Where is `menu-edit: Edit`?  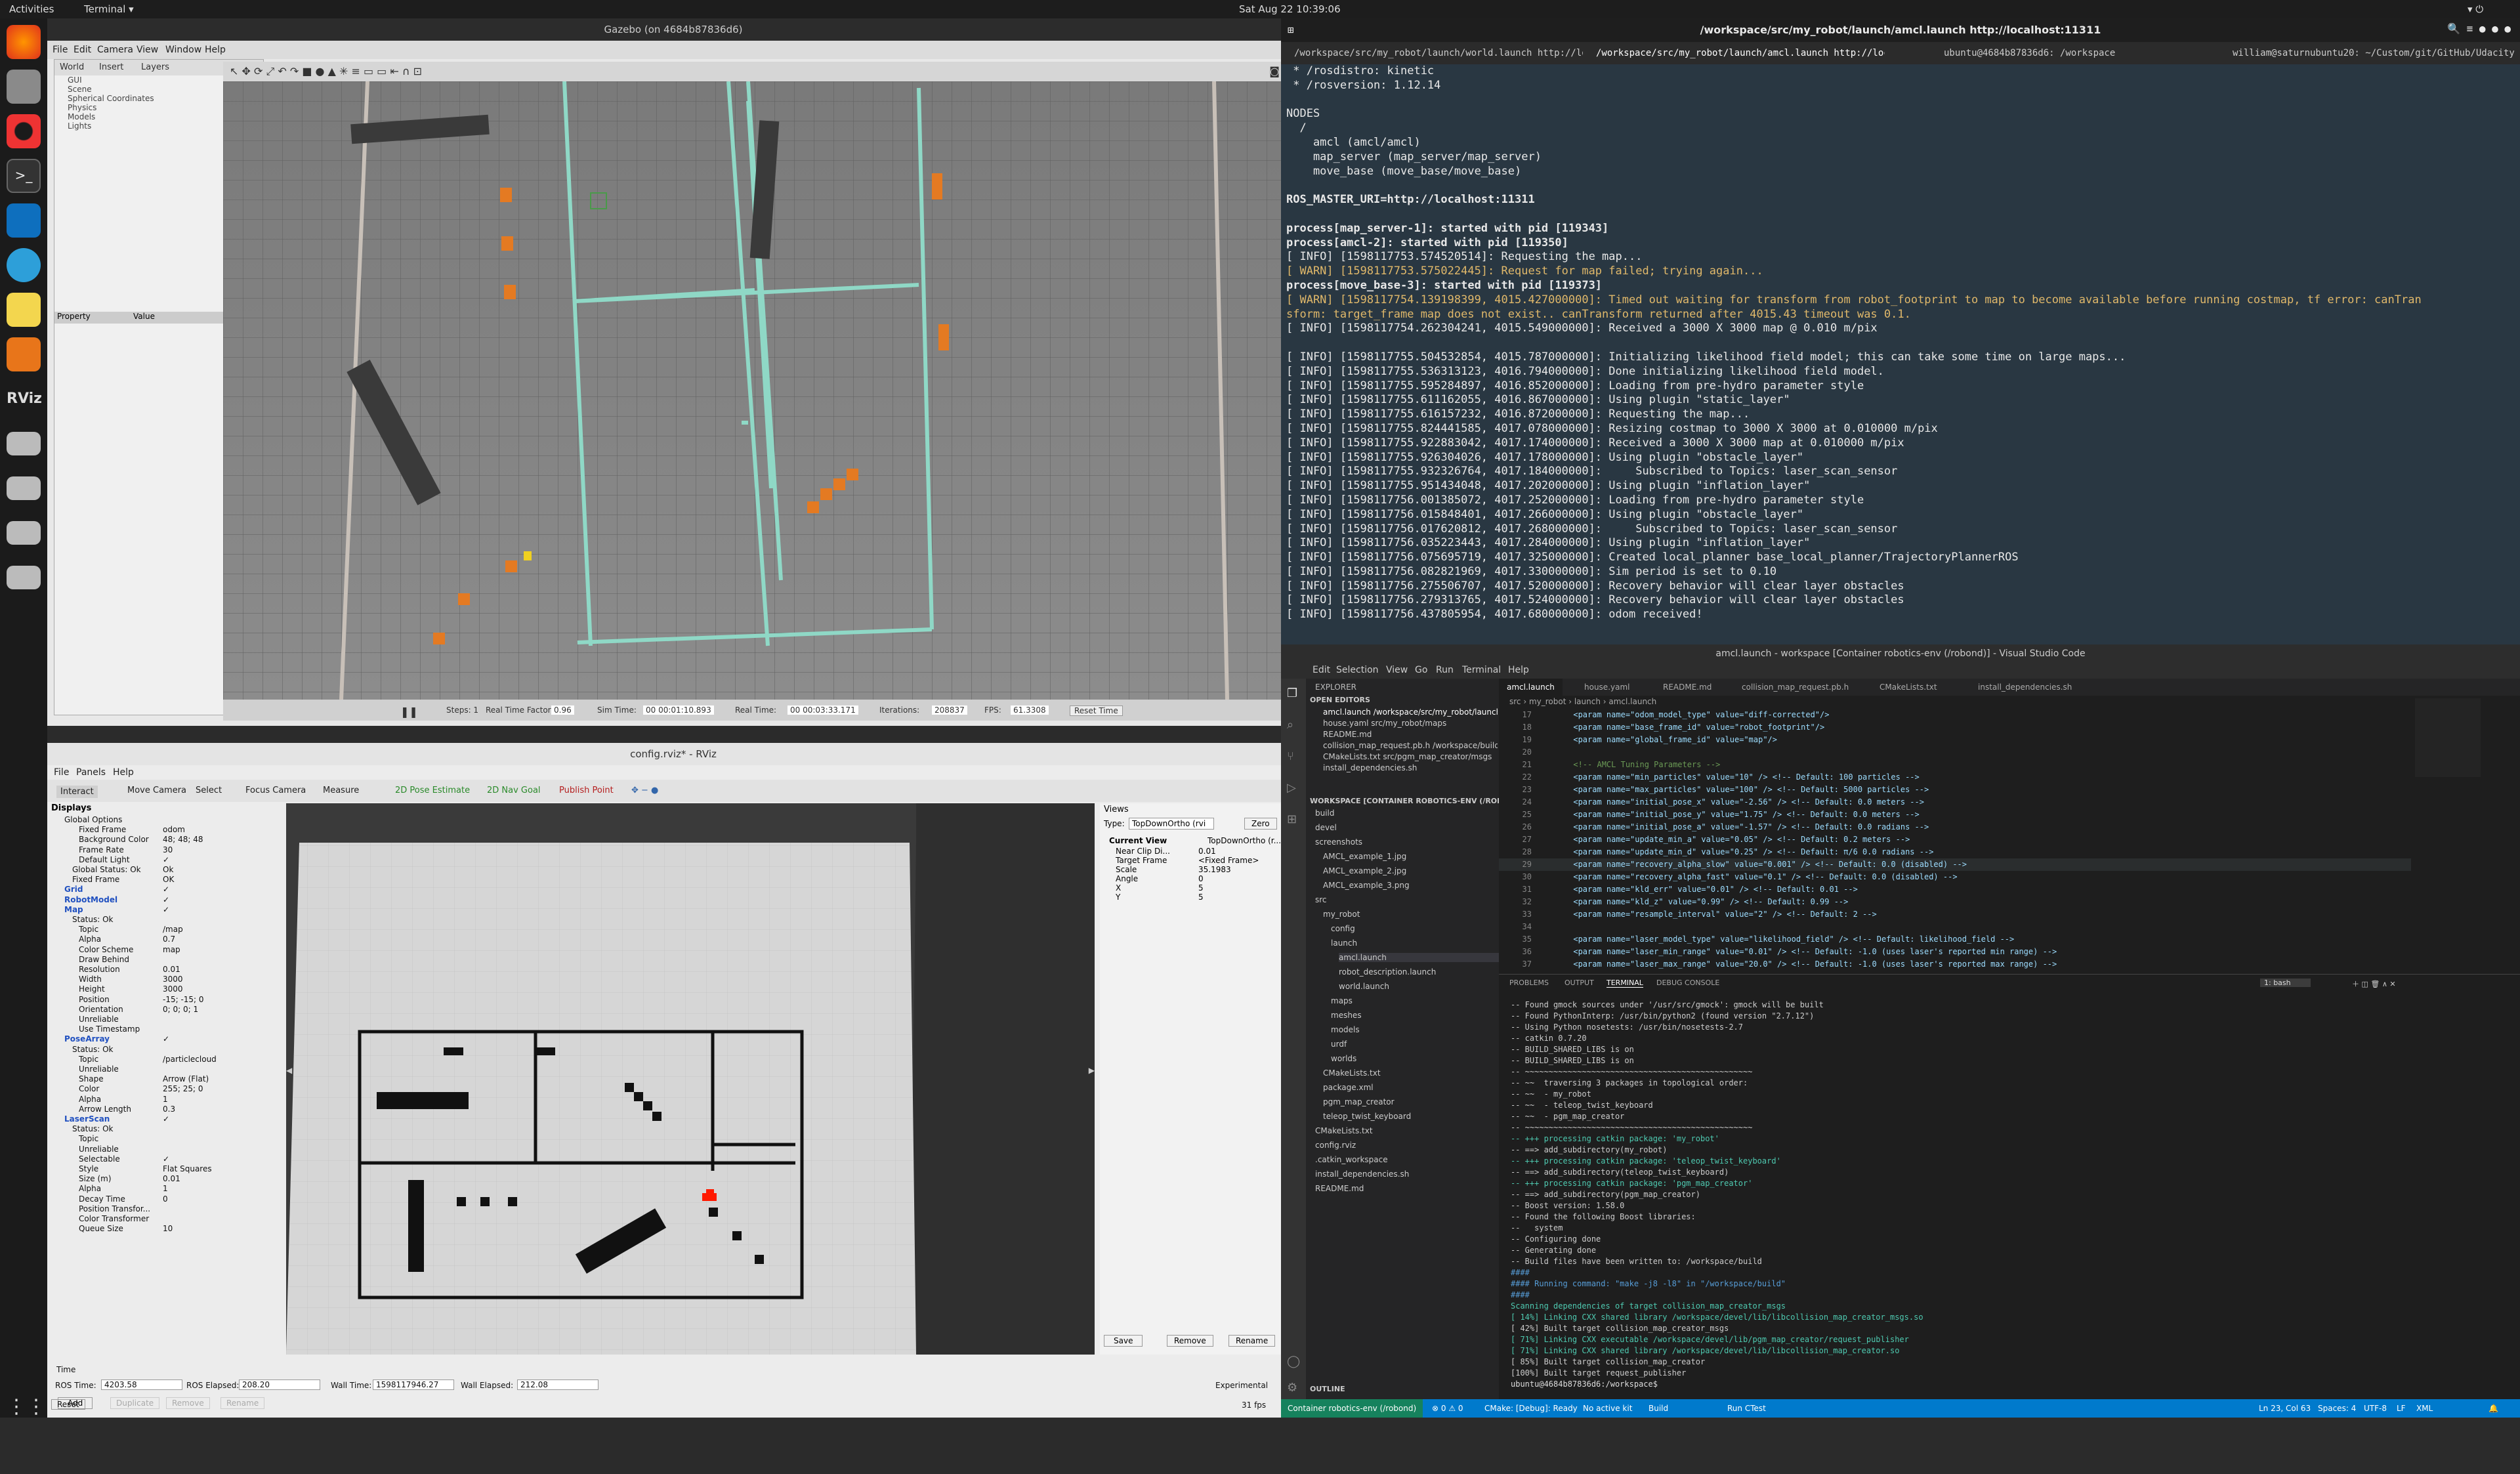 menu-edit: Edit is located at coordinates (82, 50).